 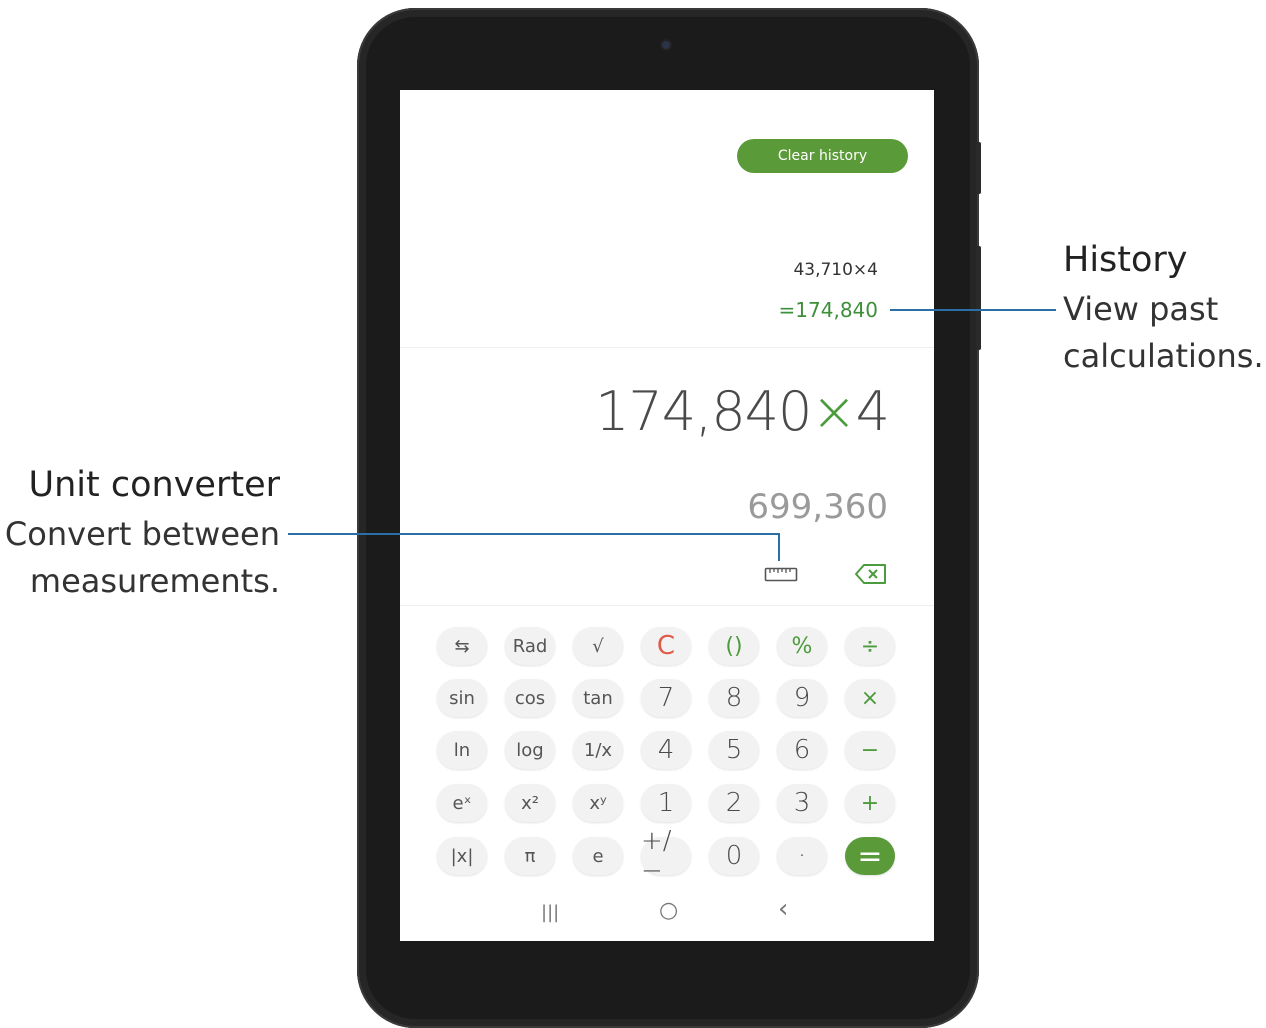 I want to click on key-ln: ln, so click(x=462, y=750).